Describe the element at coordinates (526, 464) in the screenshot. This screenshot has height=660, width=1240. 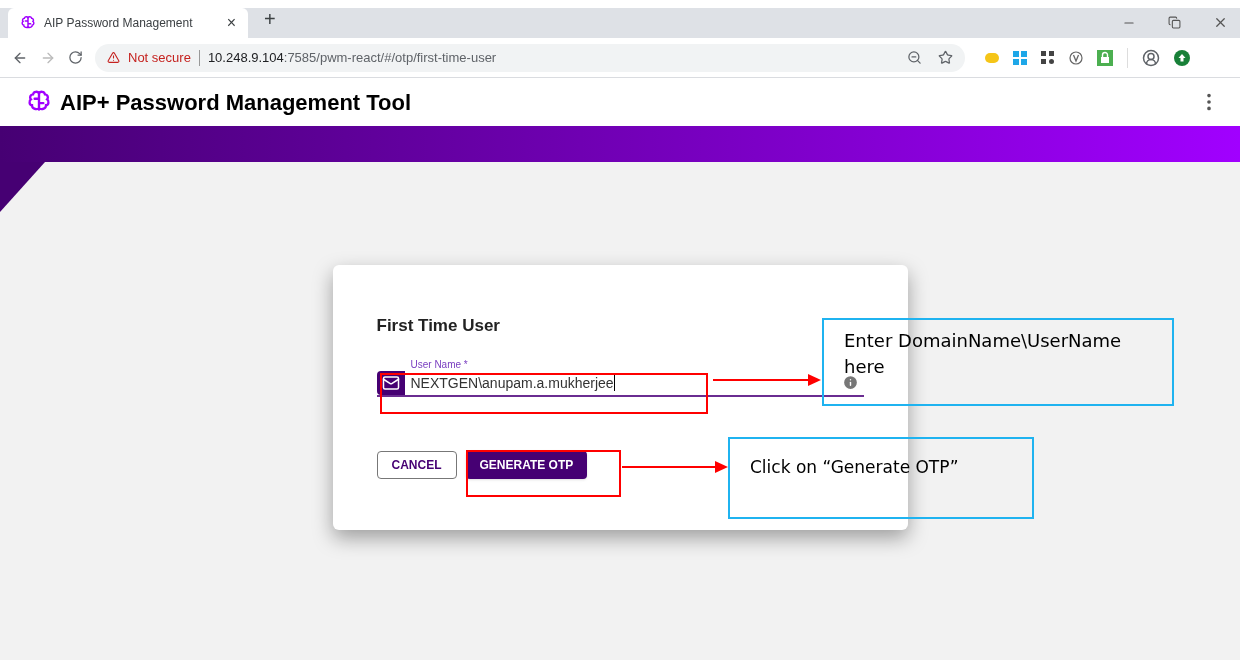
I see `generate-button: GENERATE OTP` at that location.